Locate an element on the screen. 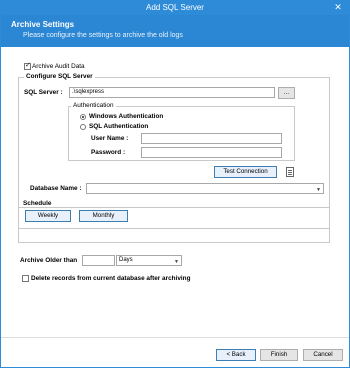  sql-auth-label: SQL Authentication is located at coordinates (119, 126).